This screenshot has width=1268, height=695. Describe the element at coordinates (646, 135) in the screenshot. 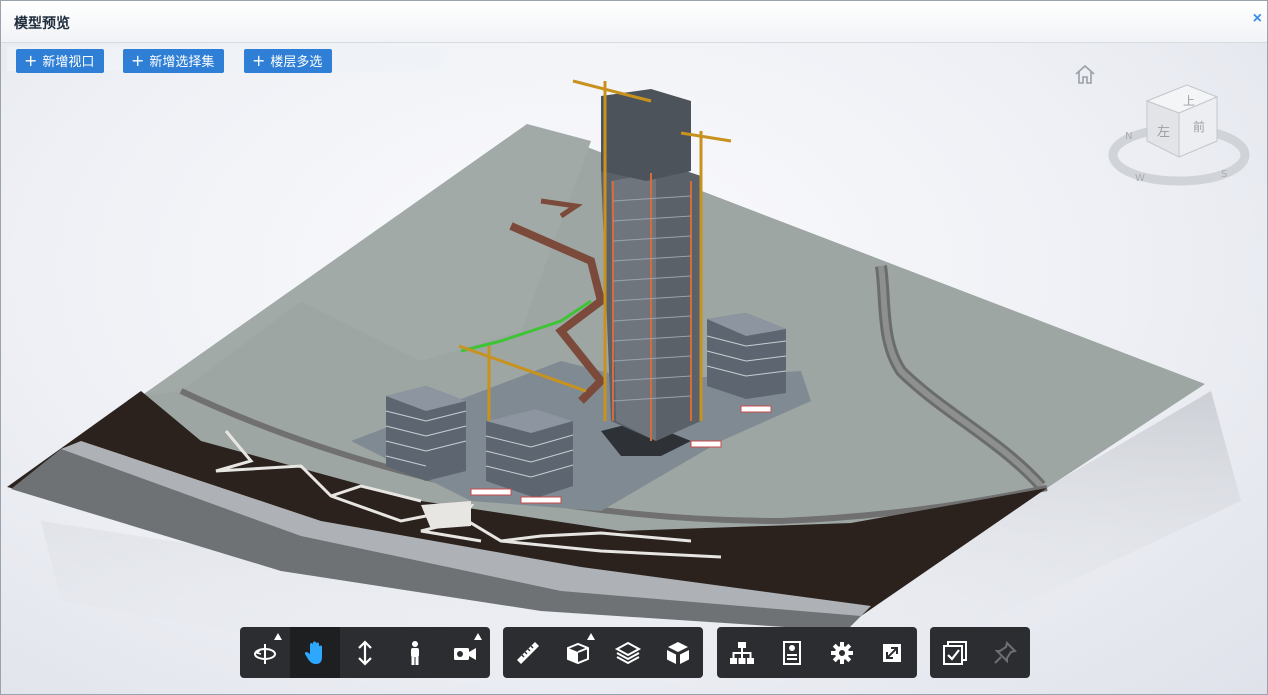

I see `high-rise-tower-top` at that location.